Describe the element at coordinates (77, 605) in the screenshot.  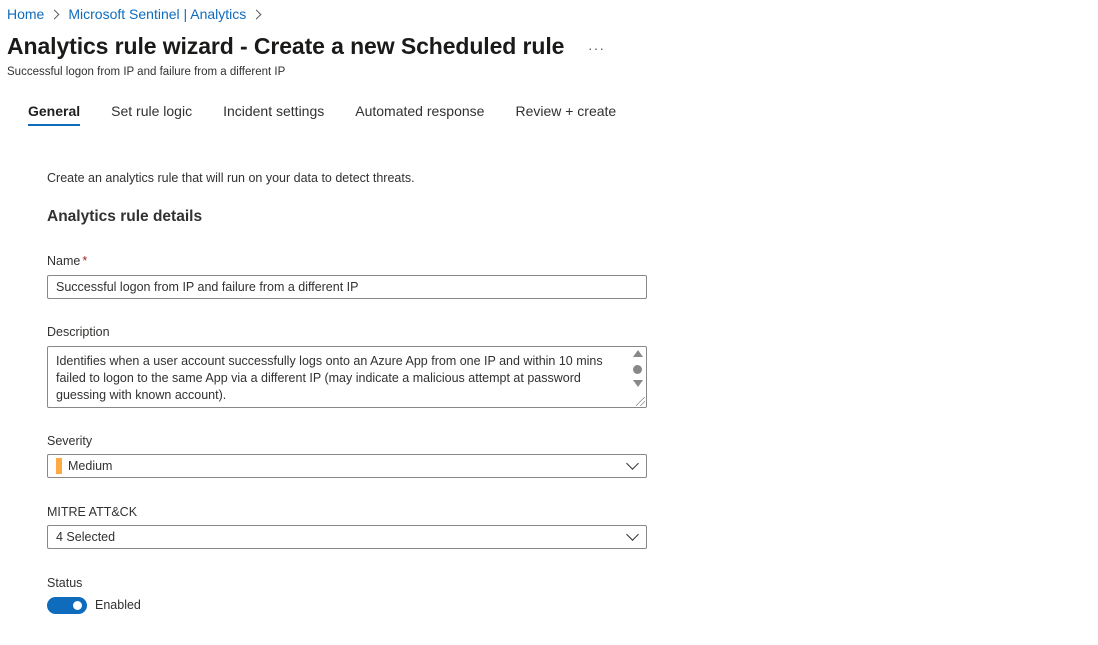
I see `toggle-knob` at that location.